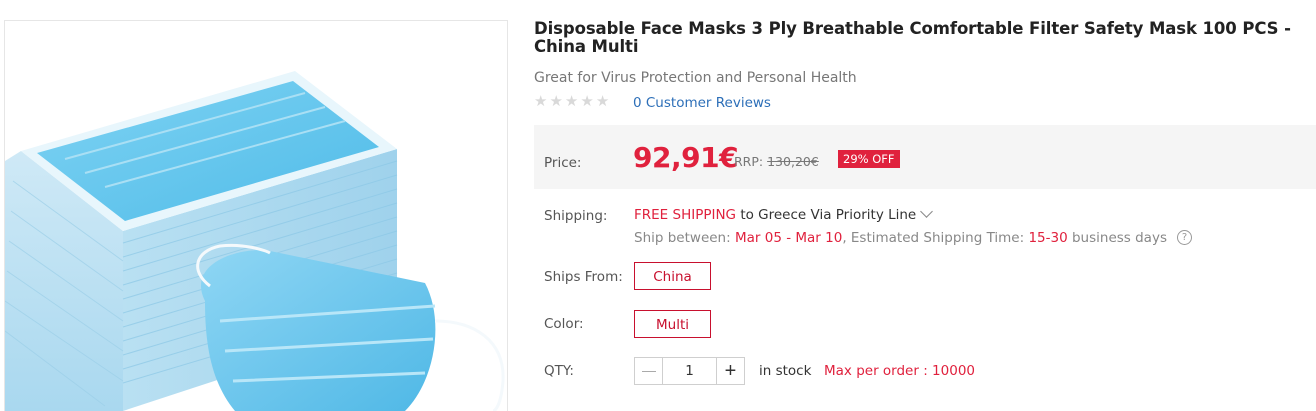 This screenshot has width=1316, height=411. I want to click on ship-between-label: Ship between:, so click(684, 238).